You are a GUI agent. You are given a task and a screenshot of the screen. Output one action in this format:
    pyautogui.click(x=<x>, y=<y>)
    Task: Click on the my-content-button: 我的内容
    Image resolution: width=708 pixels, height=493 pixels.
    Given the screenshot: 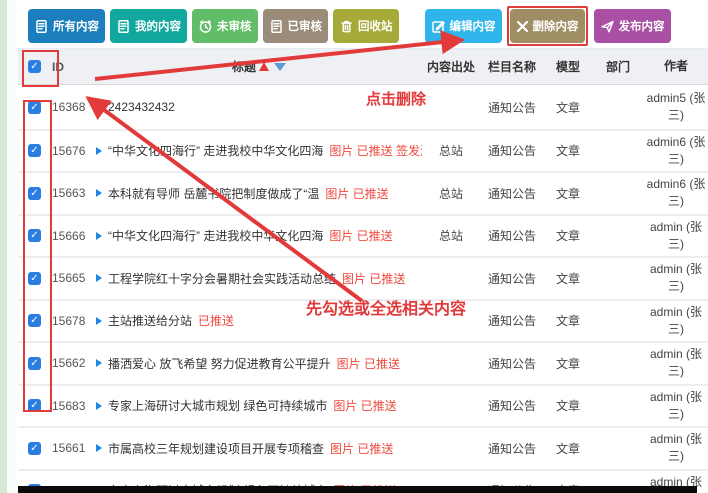 What is the action you would take?
    pyautogui.click(x=148, y=26)
    